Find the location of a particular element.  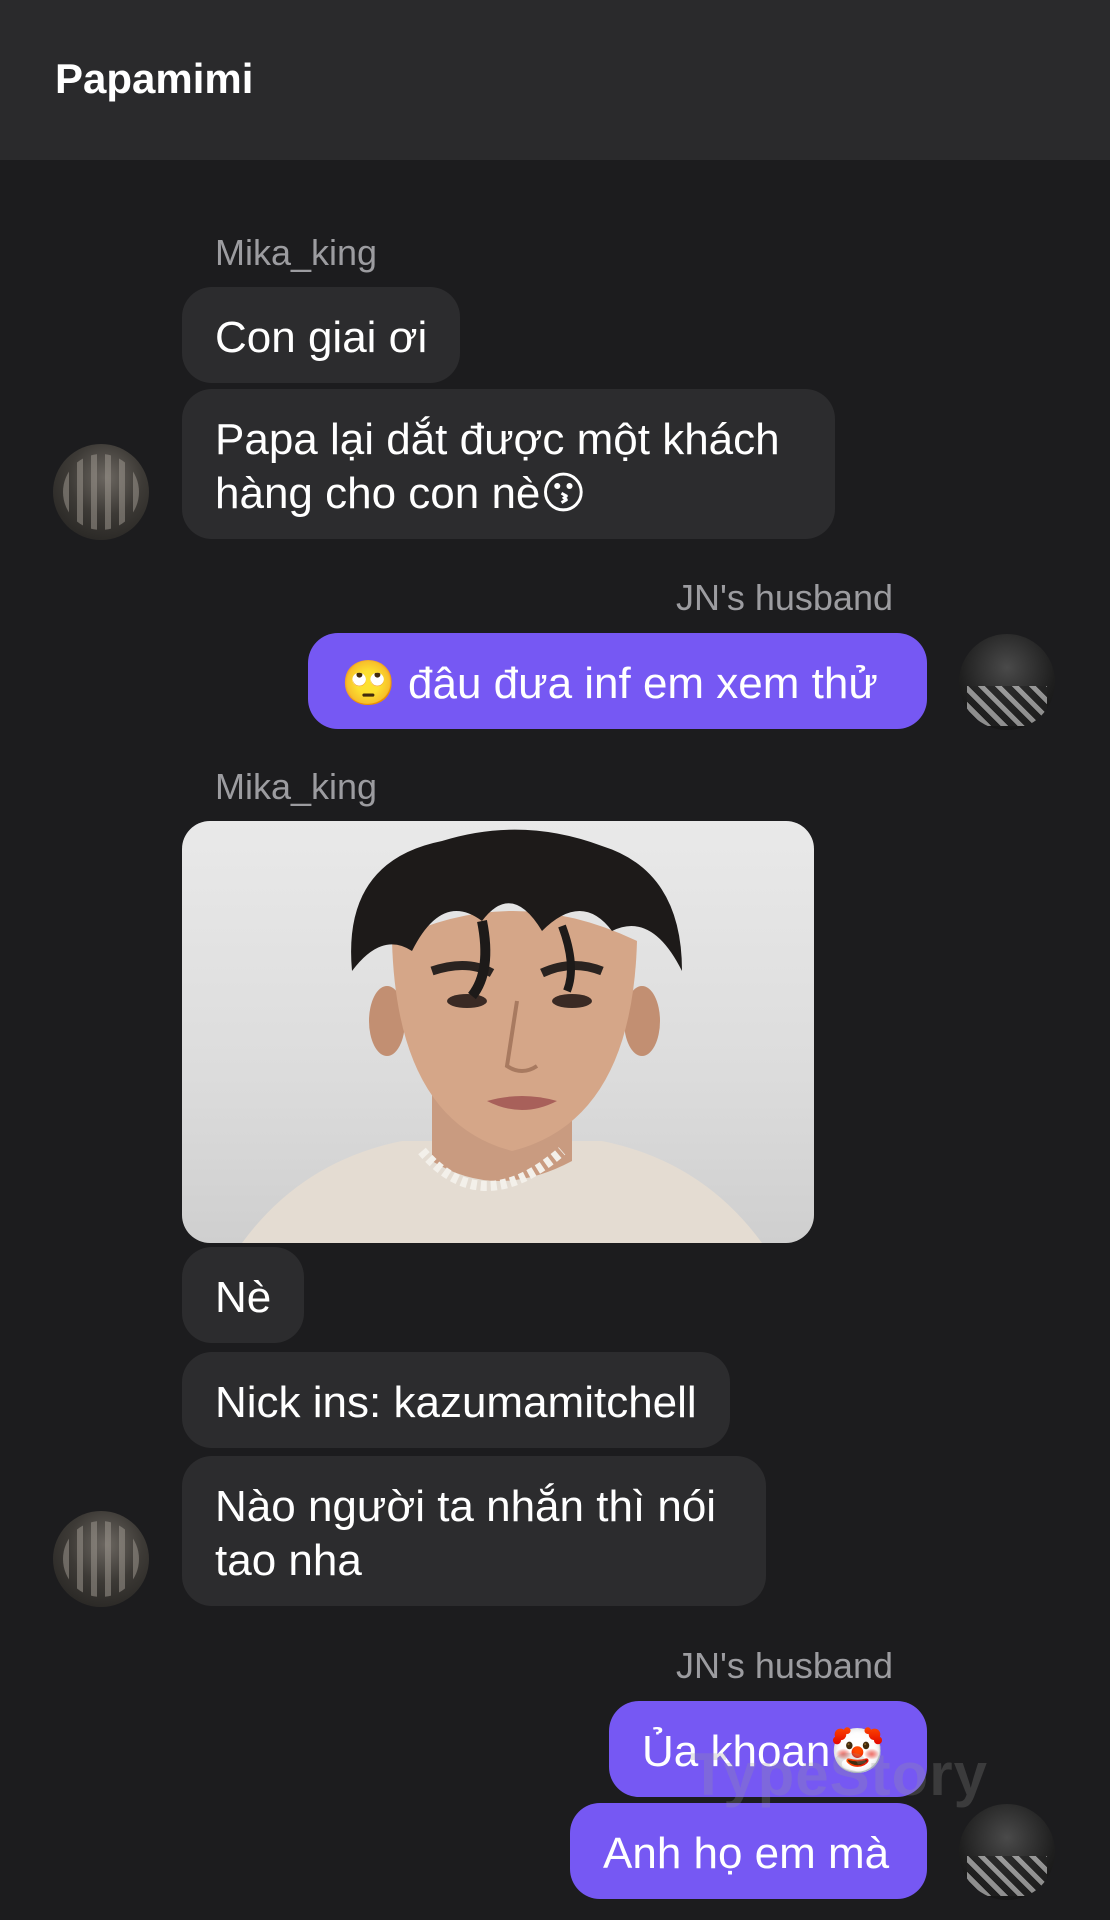

message-bubble-incoming: Nick ins: kazumamitchell is located at coordinates (456, 1400).